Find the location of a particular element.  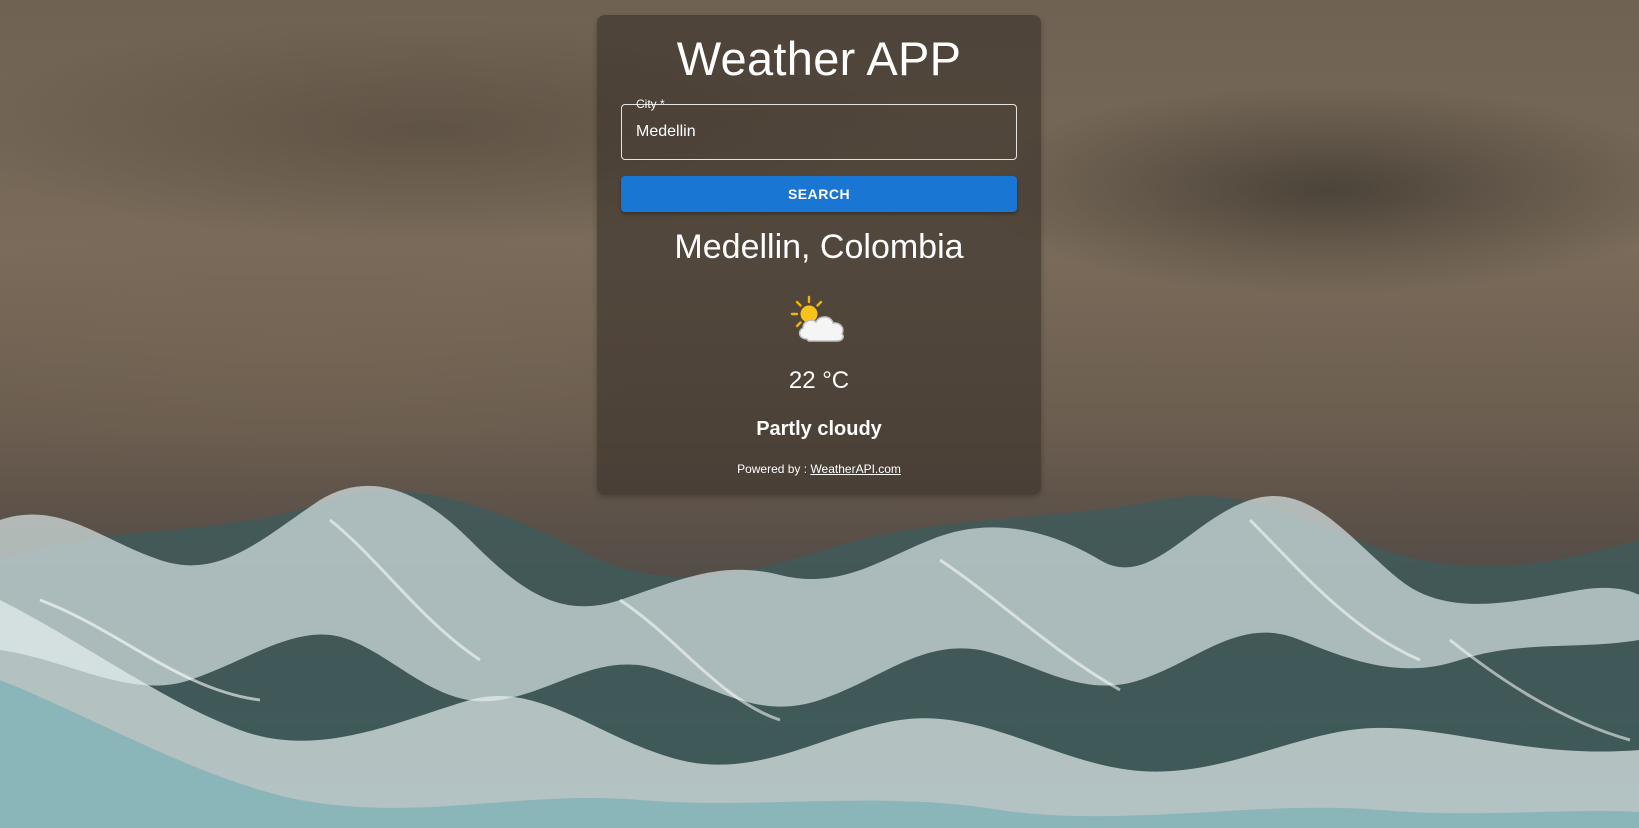

partly-cloudy-icon is located at coordinates (821, 323).